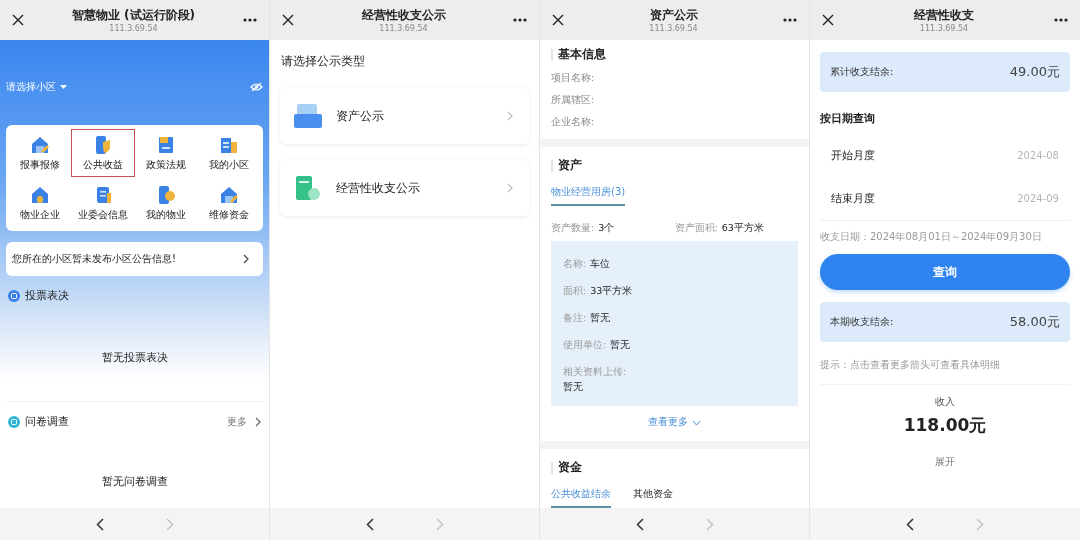 This screenshot has height=540, width=1080. What do you see at coordinates (166, 215) in the screenshot?
I see `menu-label: 我的物业` at bounding box center [166, 215].